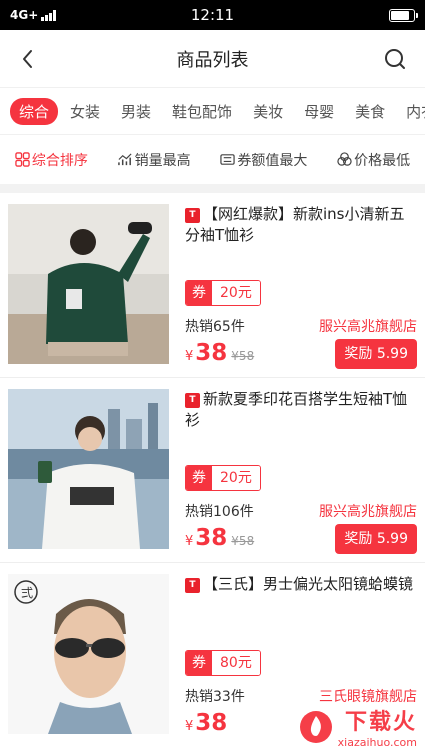  Describe the element at coordinates (315, 726) in the screenshot. I see `flame-logo-icon` at that location.